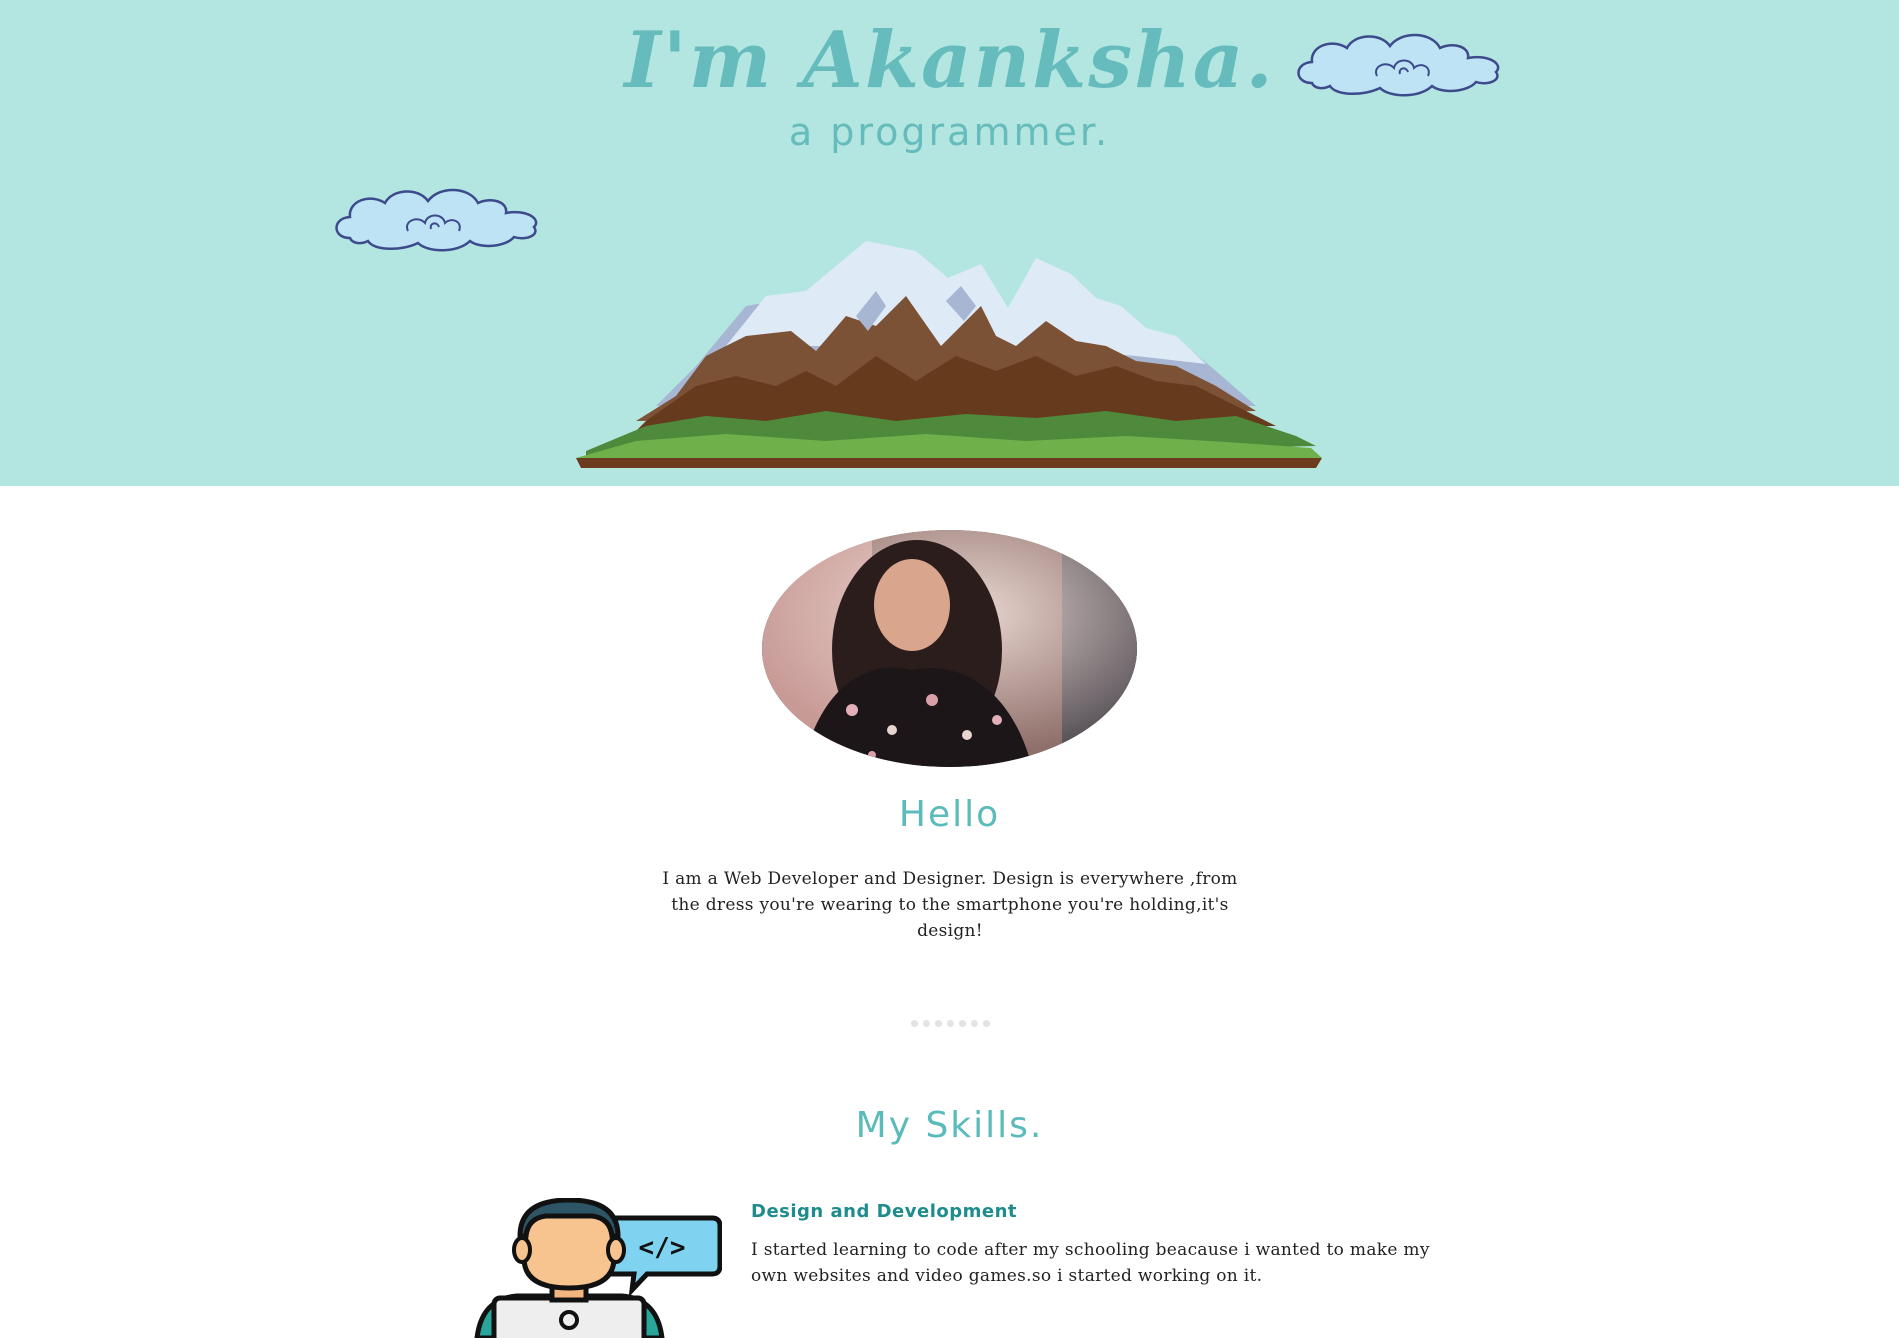  I want to click on developer-with-code-bubble-icon: </>, so click(598, 1268).